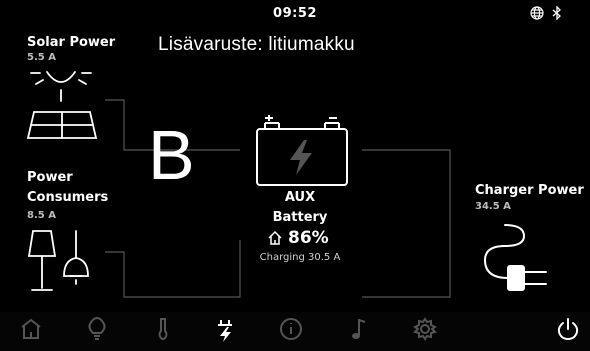 The height and width of the screenshot is (351, 590). What do you see at coordinates (99, 331) in the screenshot?
I see `lightbulb-icon` at bounding box center [99, 331].